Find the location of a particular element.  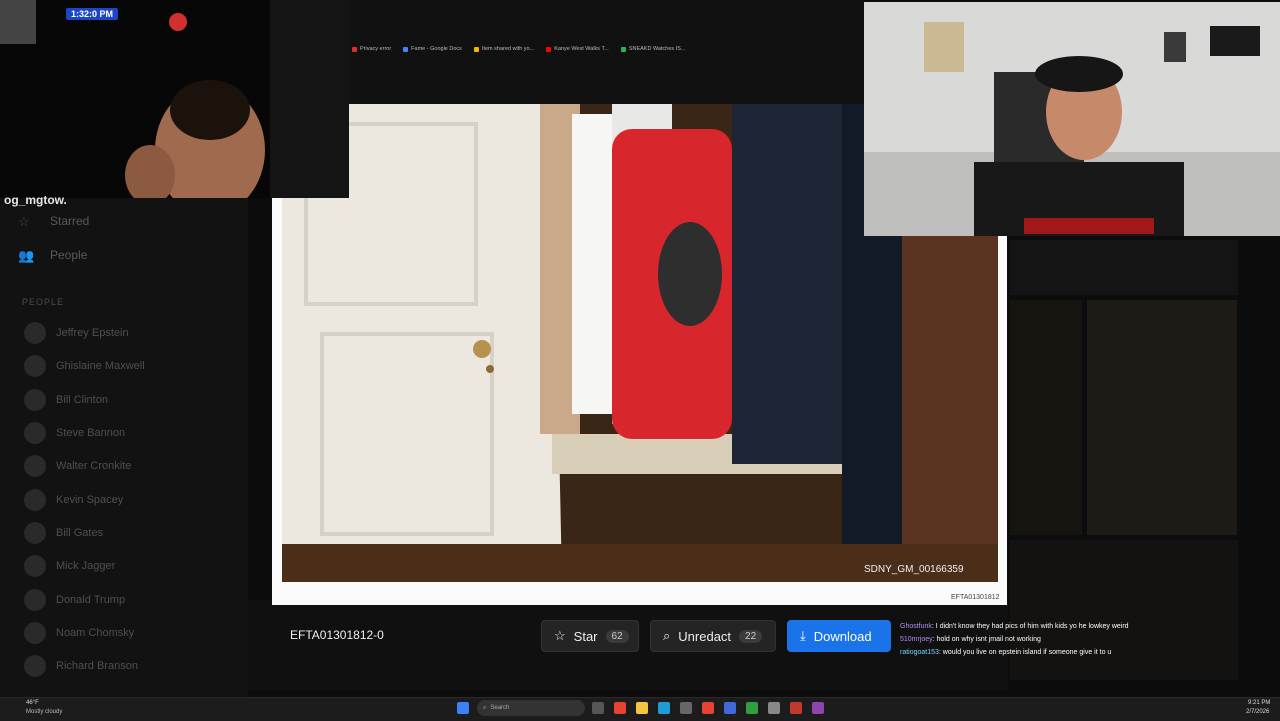

person-item: Mick Jagger is located at coordinates (69, 566).